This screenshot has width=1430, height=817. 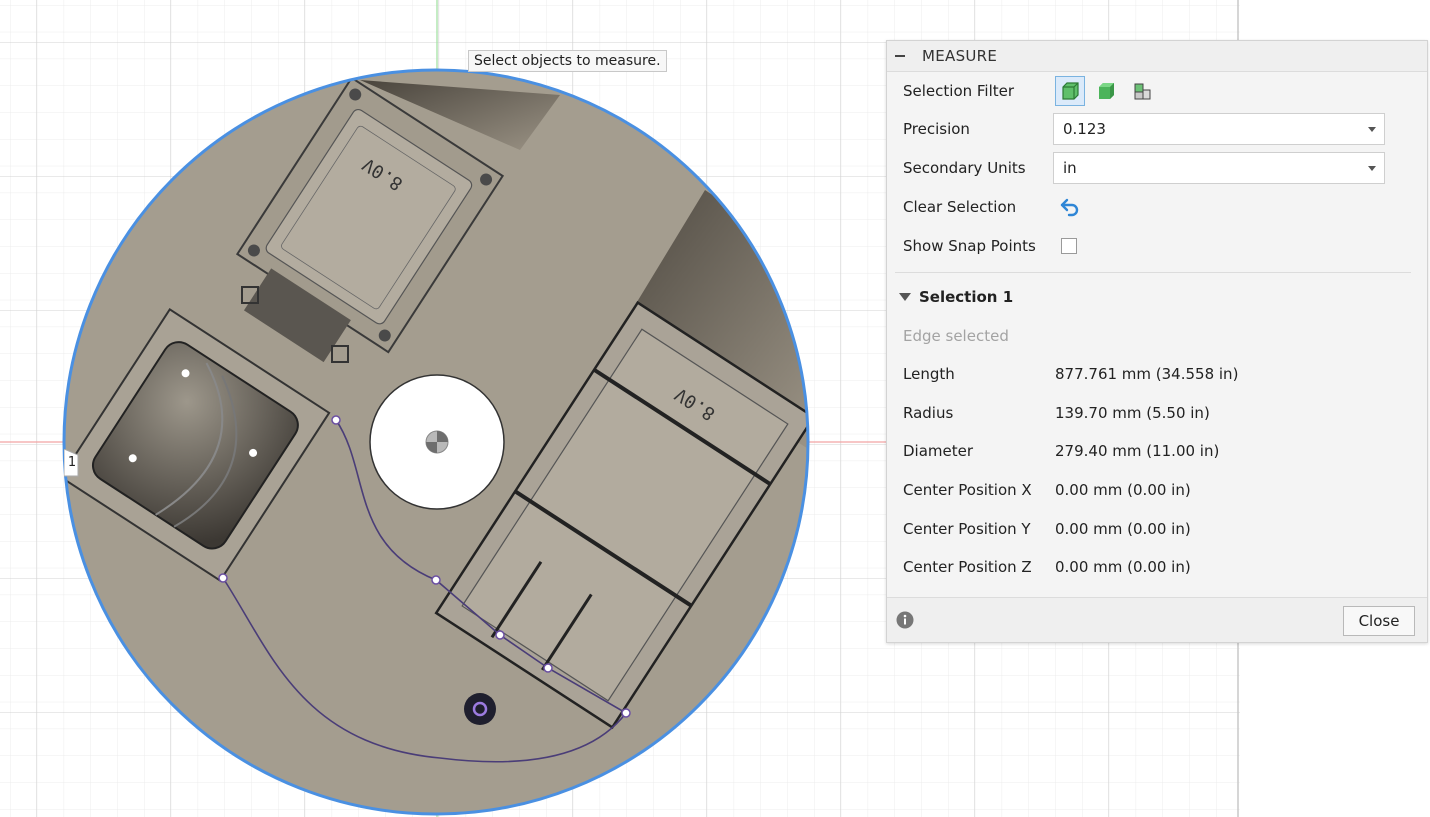 What do you see at coordinates (967, 490) in the screenshot?
I see `measure-label: Center Position X` at bounding box center [967, 490].